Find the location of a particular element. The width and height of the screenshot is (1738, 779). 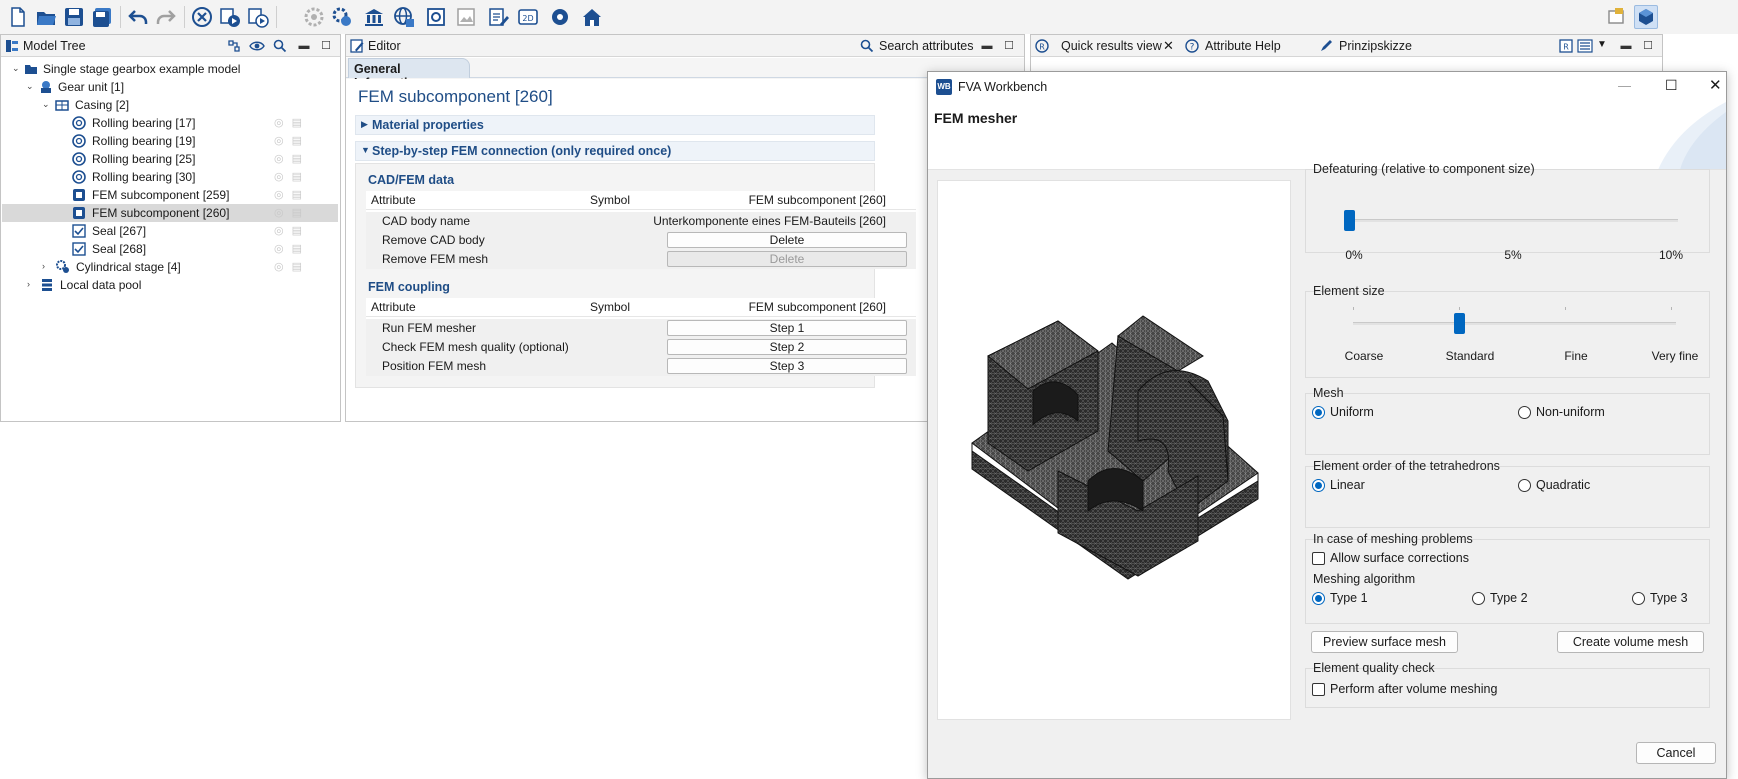

perform-after-meshing-checkbox is located at coordinates (1318, 689).